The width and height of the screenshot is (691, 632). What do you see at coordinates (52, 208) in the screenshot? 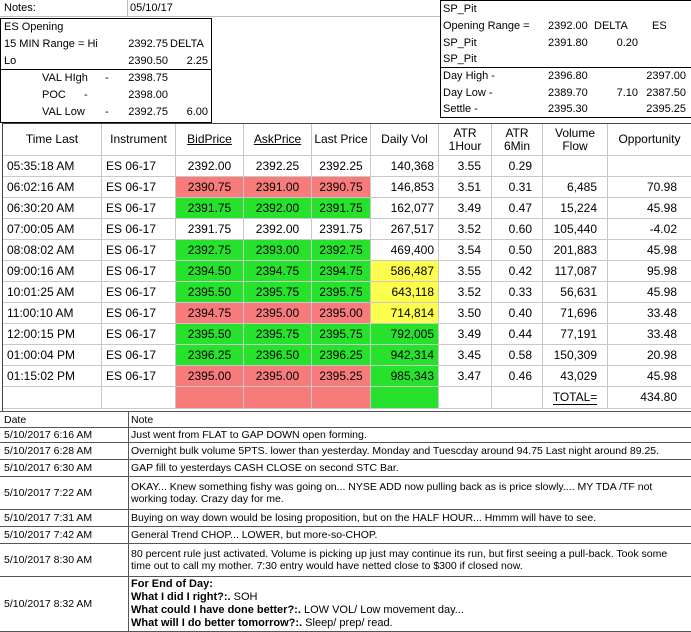
I see `time-cell: 06:30:20 AM` at bounding box center [52, 208].